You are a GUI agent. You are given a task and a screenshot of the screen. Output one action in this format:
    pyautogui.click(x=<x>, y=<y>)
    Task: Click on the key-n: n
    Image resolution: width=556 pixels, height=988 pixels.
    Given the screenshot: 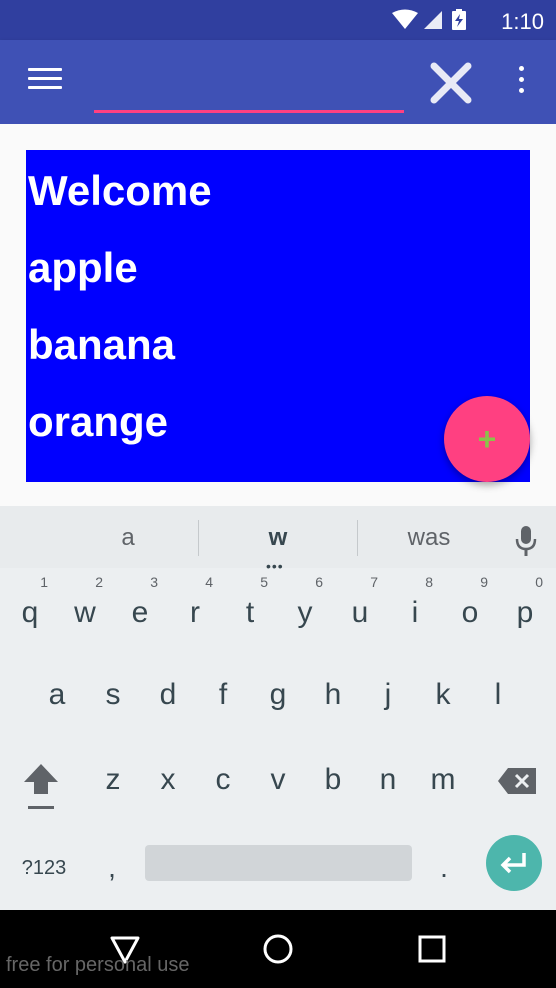 What is the action you would take?
    pyautogui.click(x=388, y=780)
    